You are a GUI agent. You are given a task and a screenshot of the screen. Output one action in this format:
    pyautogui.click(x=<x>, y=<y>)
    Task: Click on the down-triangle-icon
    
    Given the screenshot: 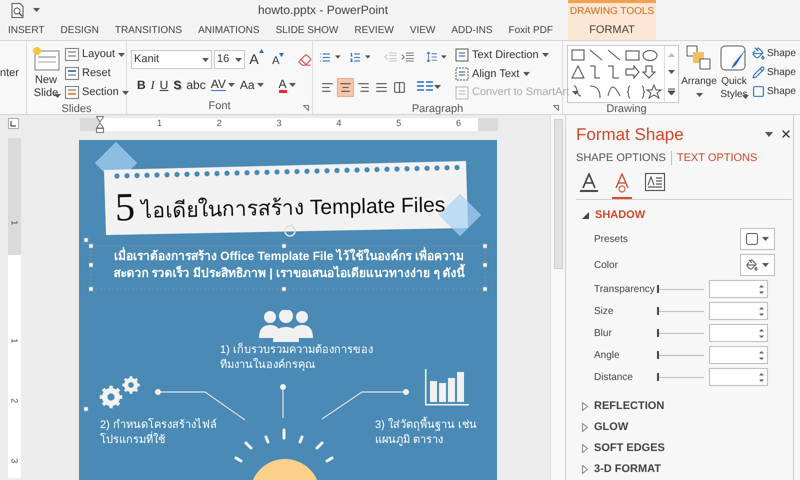 What is the action you would take?
    pyautogui.click(x=281, y=54)
    